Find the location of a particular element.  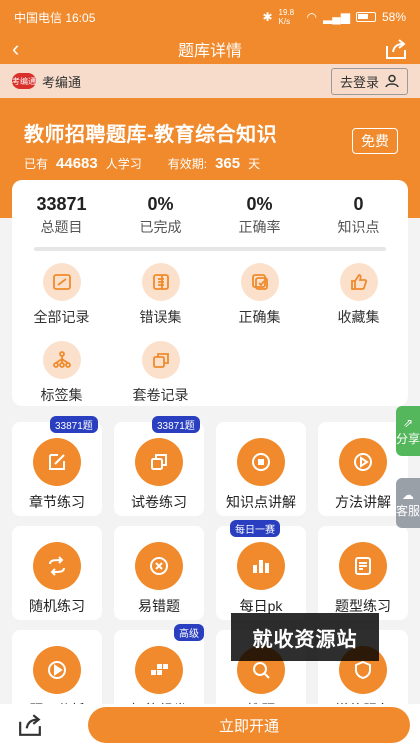

stats-row: 33871 总题目 0% 已完成 0% 正确率 0 知识点 is located at coordinates (210, 208).